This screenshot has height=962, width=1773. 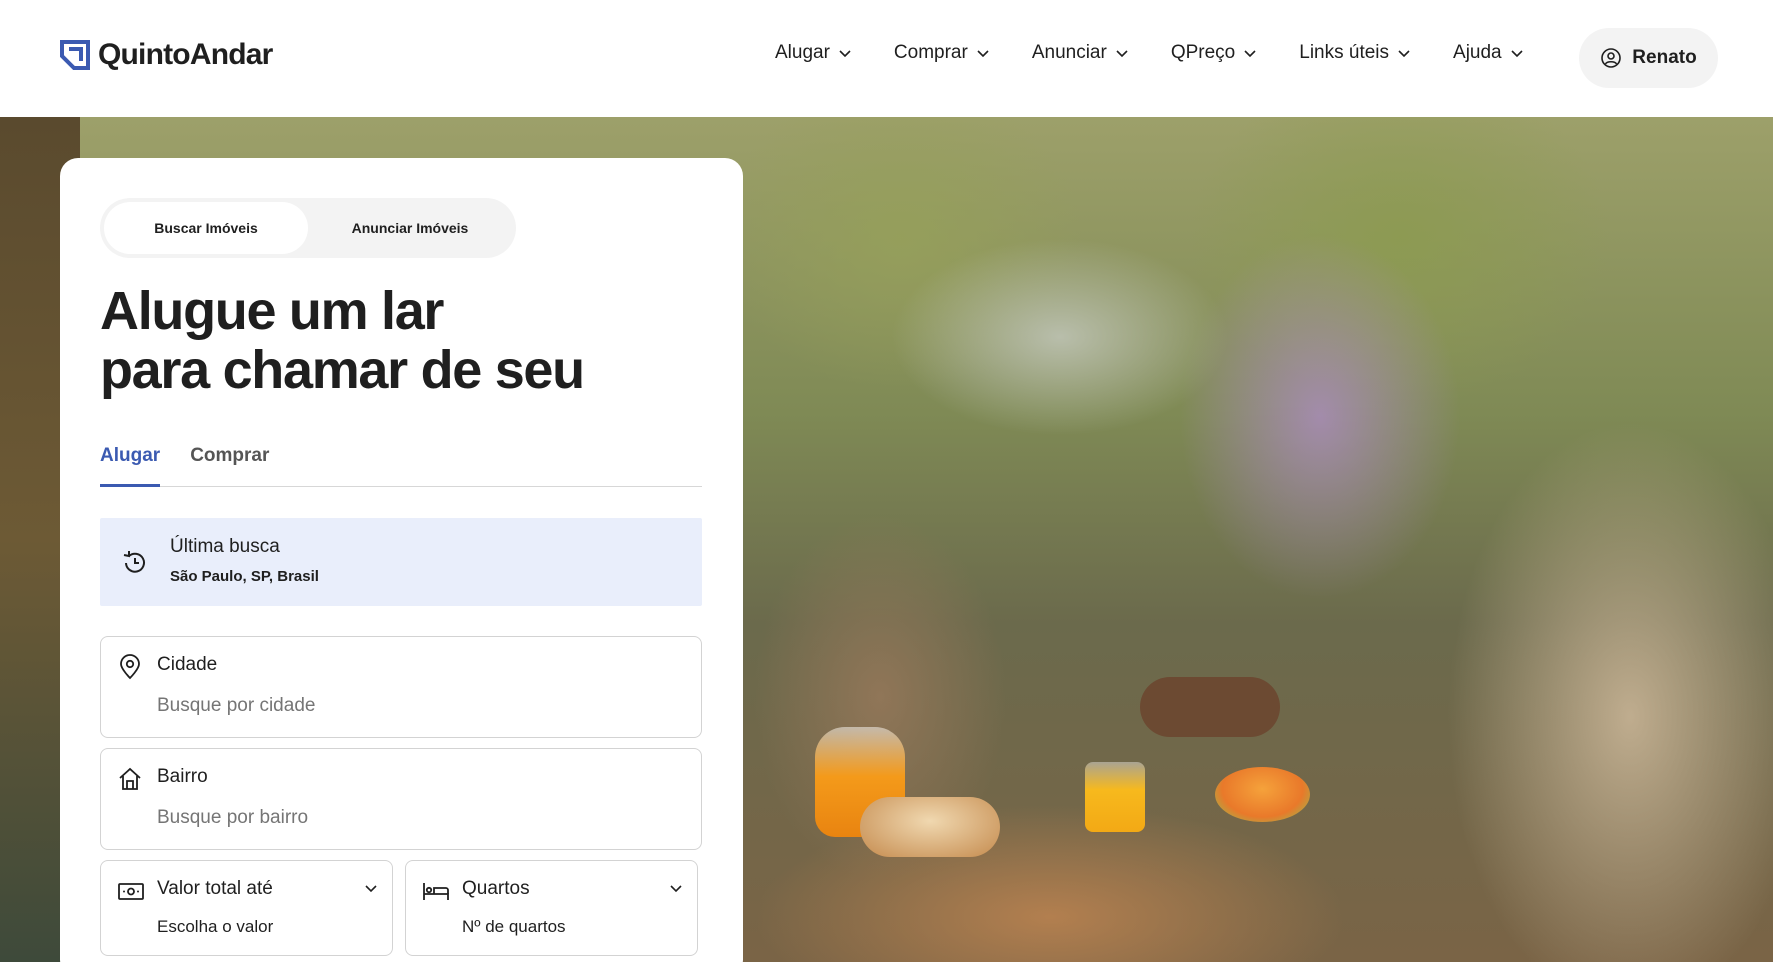 What do you see at coordinates (410, 228) in the screenshot?
I see `anunciar-imoveis-button: Anunciar Imóveis` at bounding box center [410, 228].